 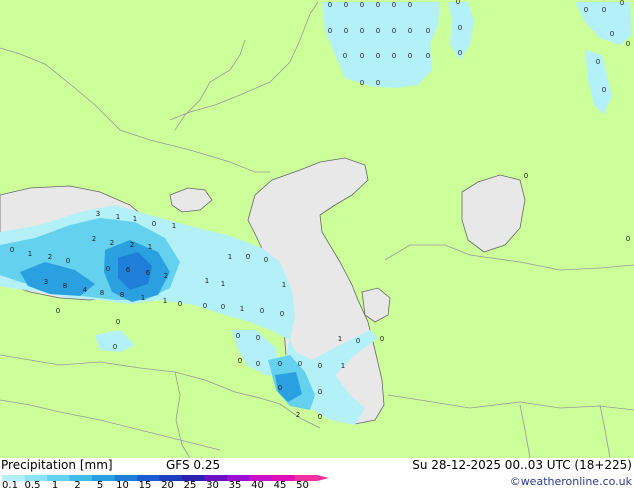 I want to click on precip-value-label: 4, so click(x=85, y=290).